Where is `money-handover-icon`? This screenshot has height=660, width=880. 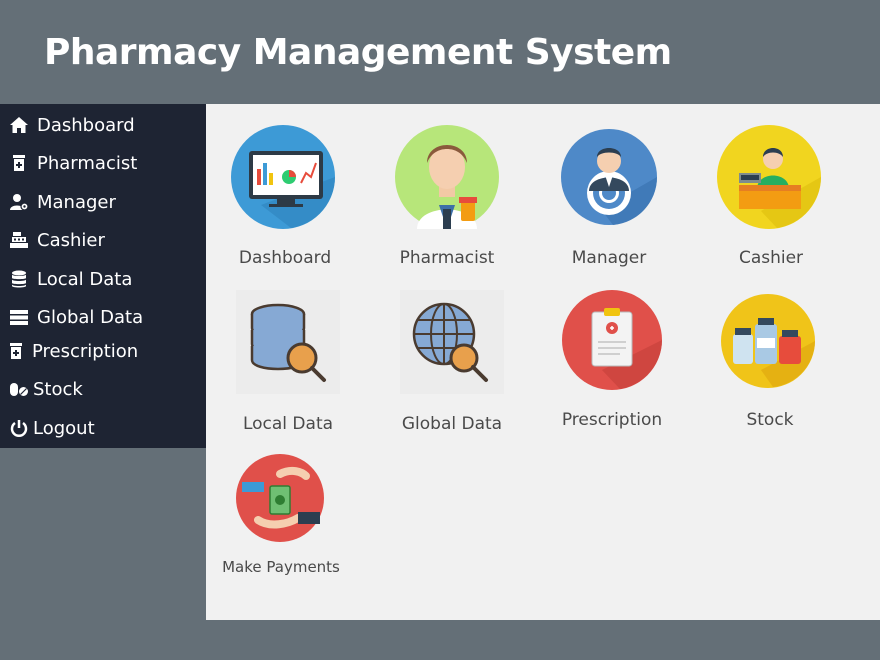
money-handover-icon is located at coordinates (280, 498).